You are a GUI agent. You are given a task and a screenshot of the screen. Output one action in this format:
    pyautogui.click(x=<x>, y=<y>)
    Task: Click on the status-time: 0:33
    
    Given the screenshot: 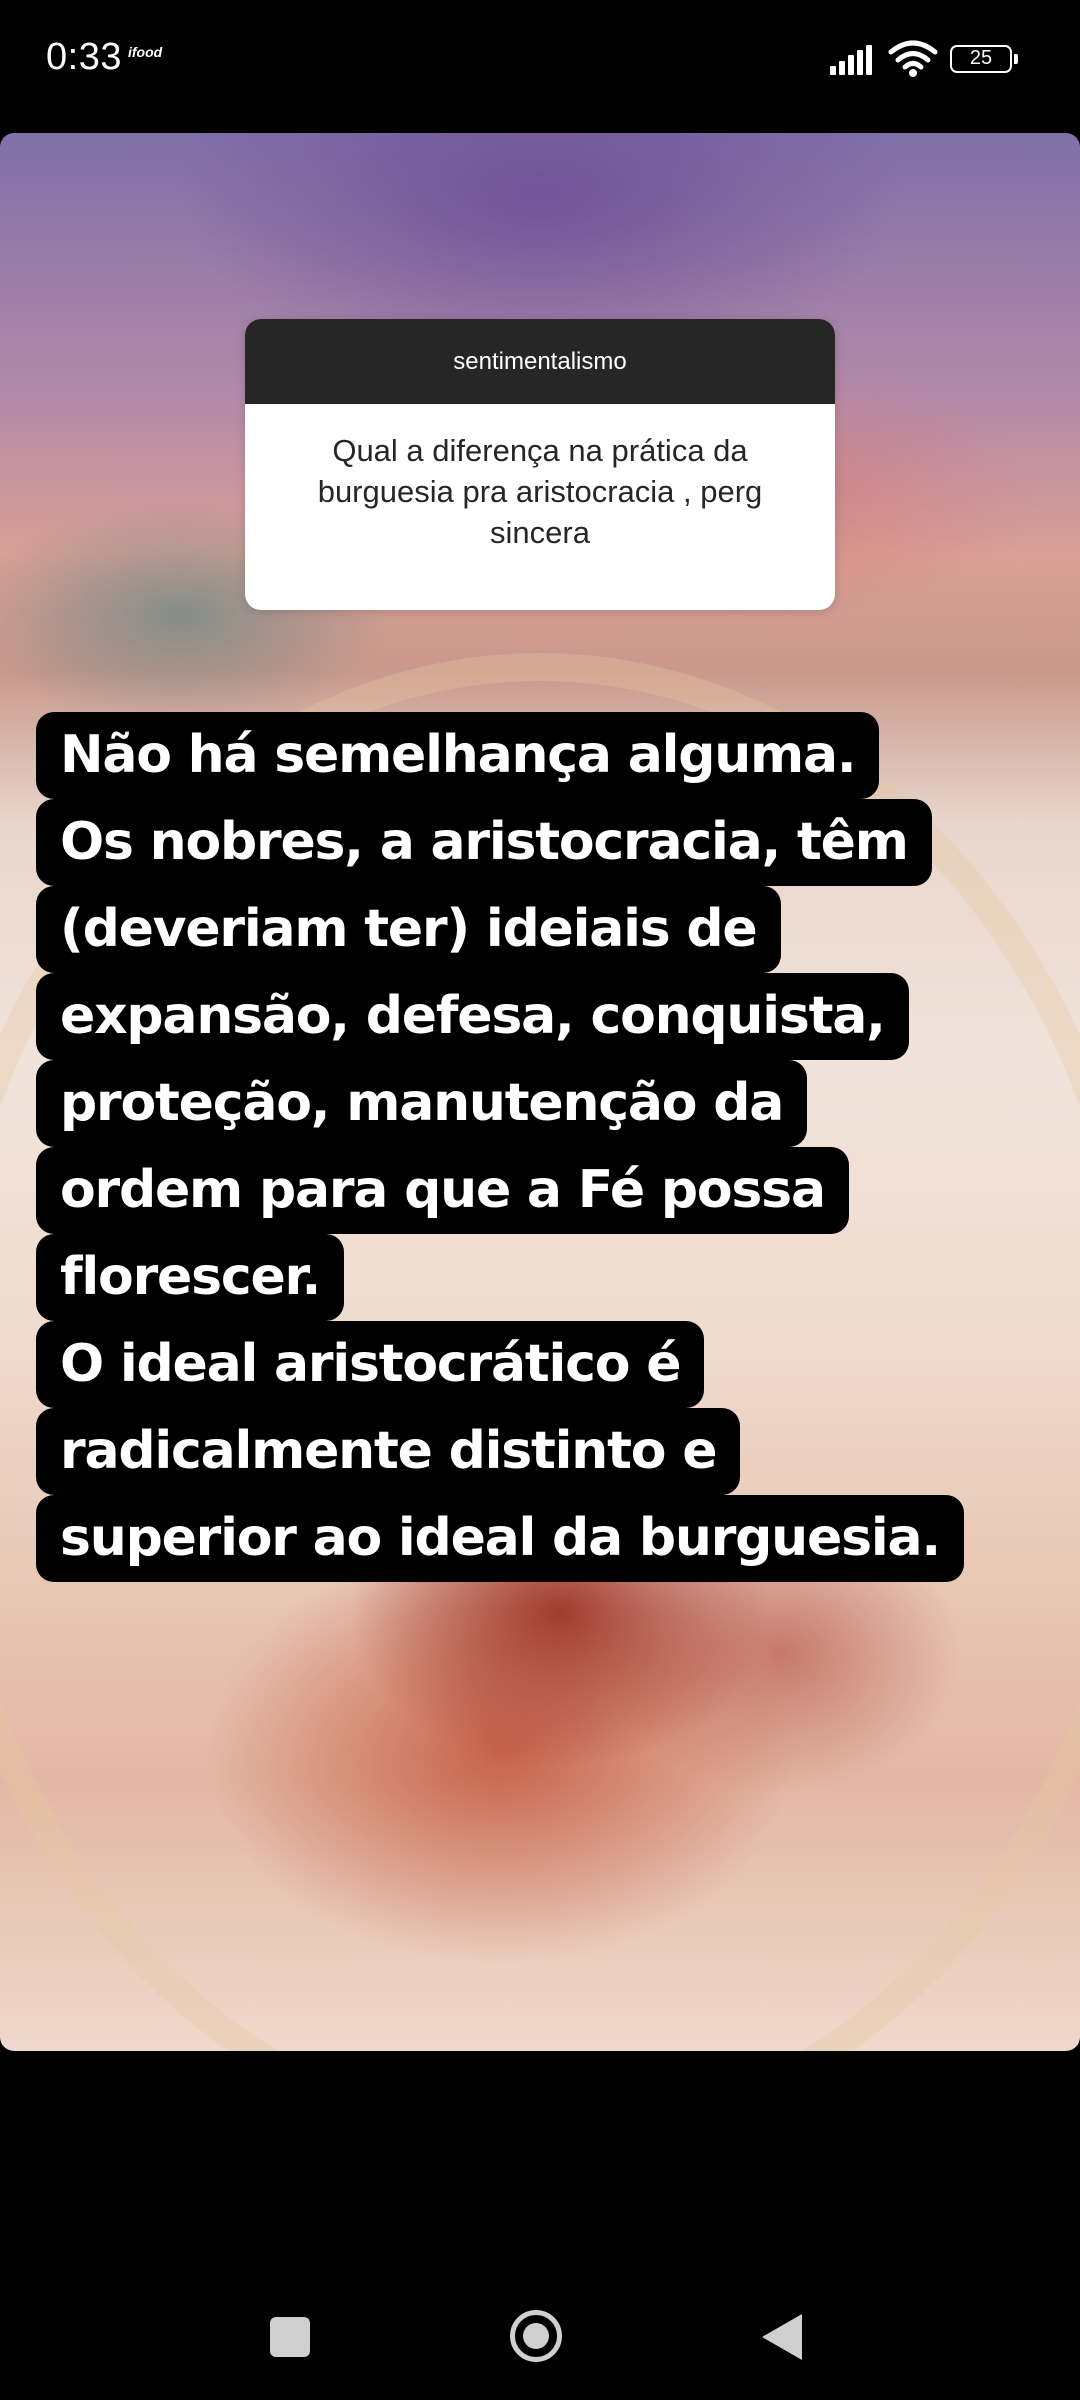 What is the action you would take?
    pyautogui.click(x=84, y=57)
    